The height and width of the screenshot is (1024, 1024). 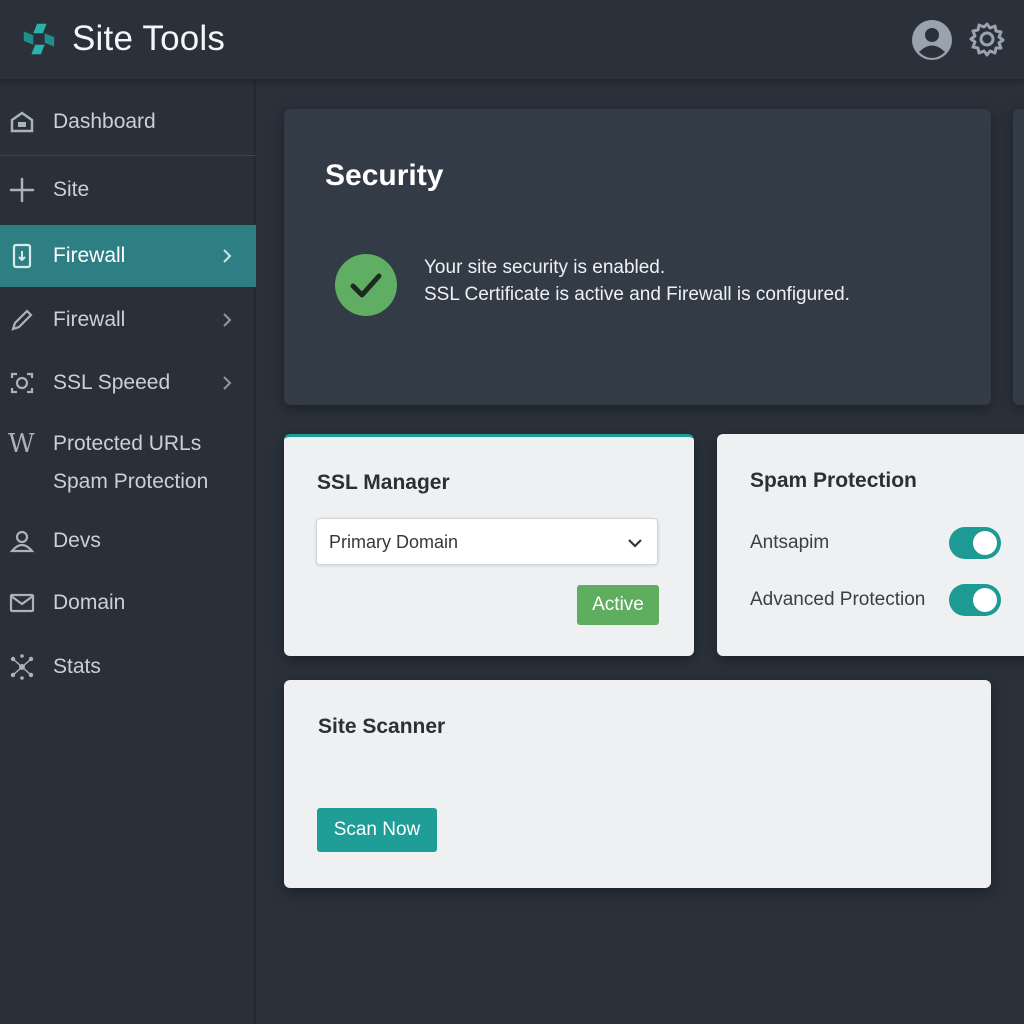 What do you see at coordinates (131, 481) in the screenshot?
I see `sidebar-item-sublabel: Spam Protection` at bounding box center [131, 481].